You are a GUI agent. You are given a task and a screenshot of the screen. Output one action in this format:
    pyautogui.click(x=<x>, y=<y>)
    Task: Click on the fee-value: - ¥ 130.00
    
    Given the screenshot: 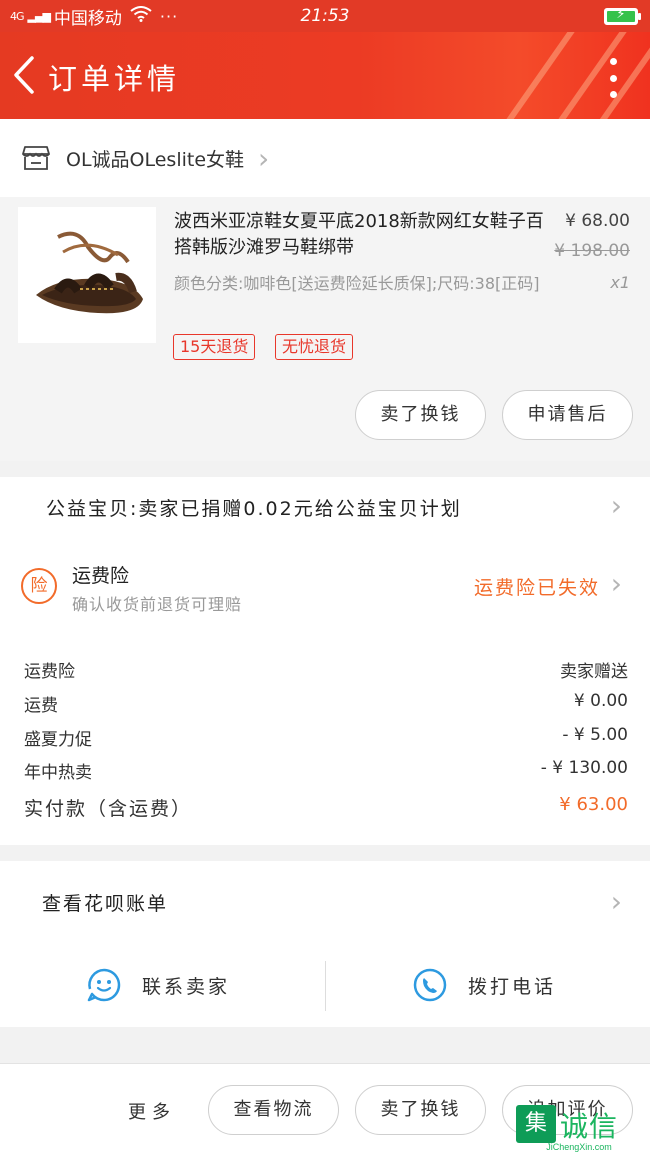 What is the action you would take?
    pyautogui.click(x=584, y=768)
    